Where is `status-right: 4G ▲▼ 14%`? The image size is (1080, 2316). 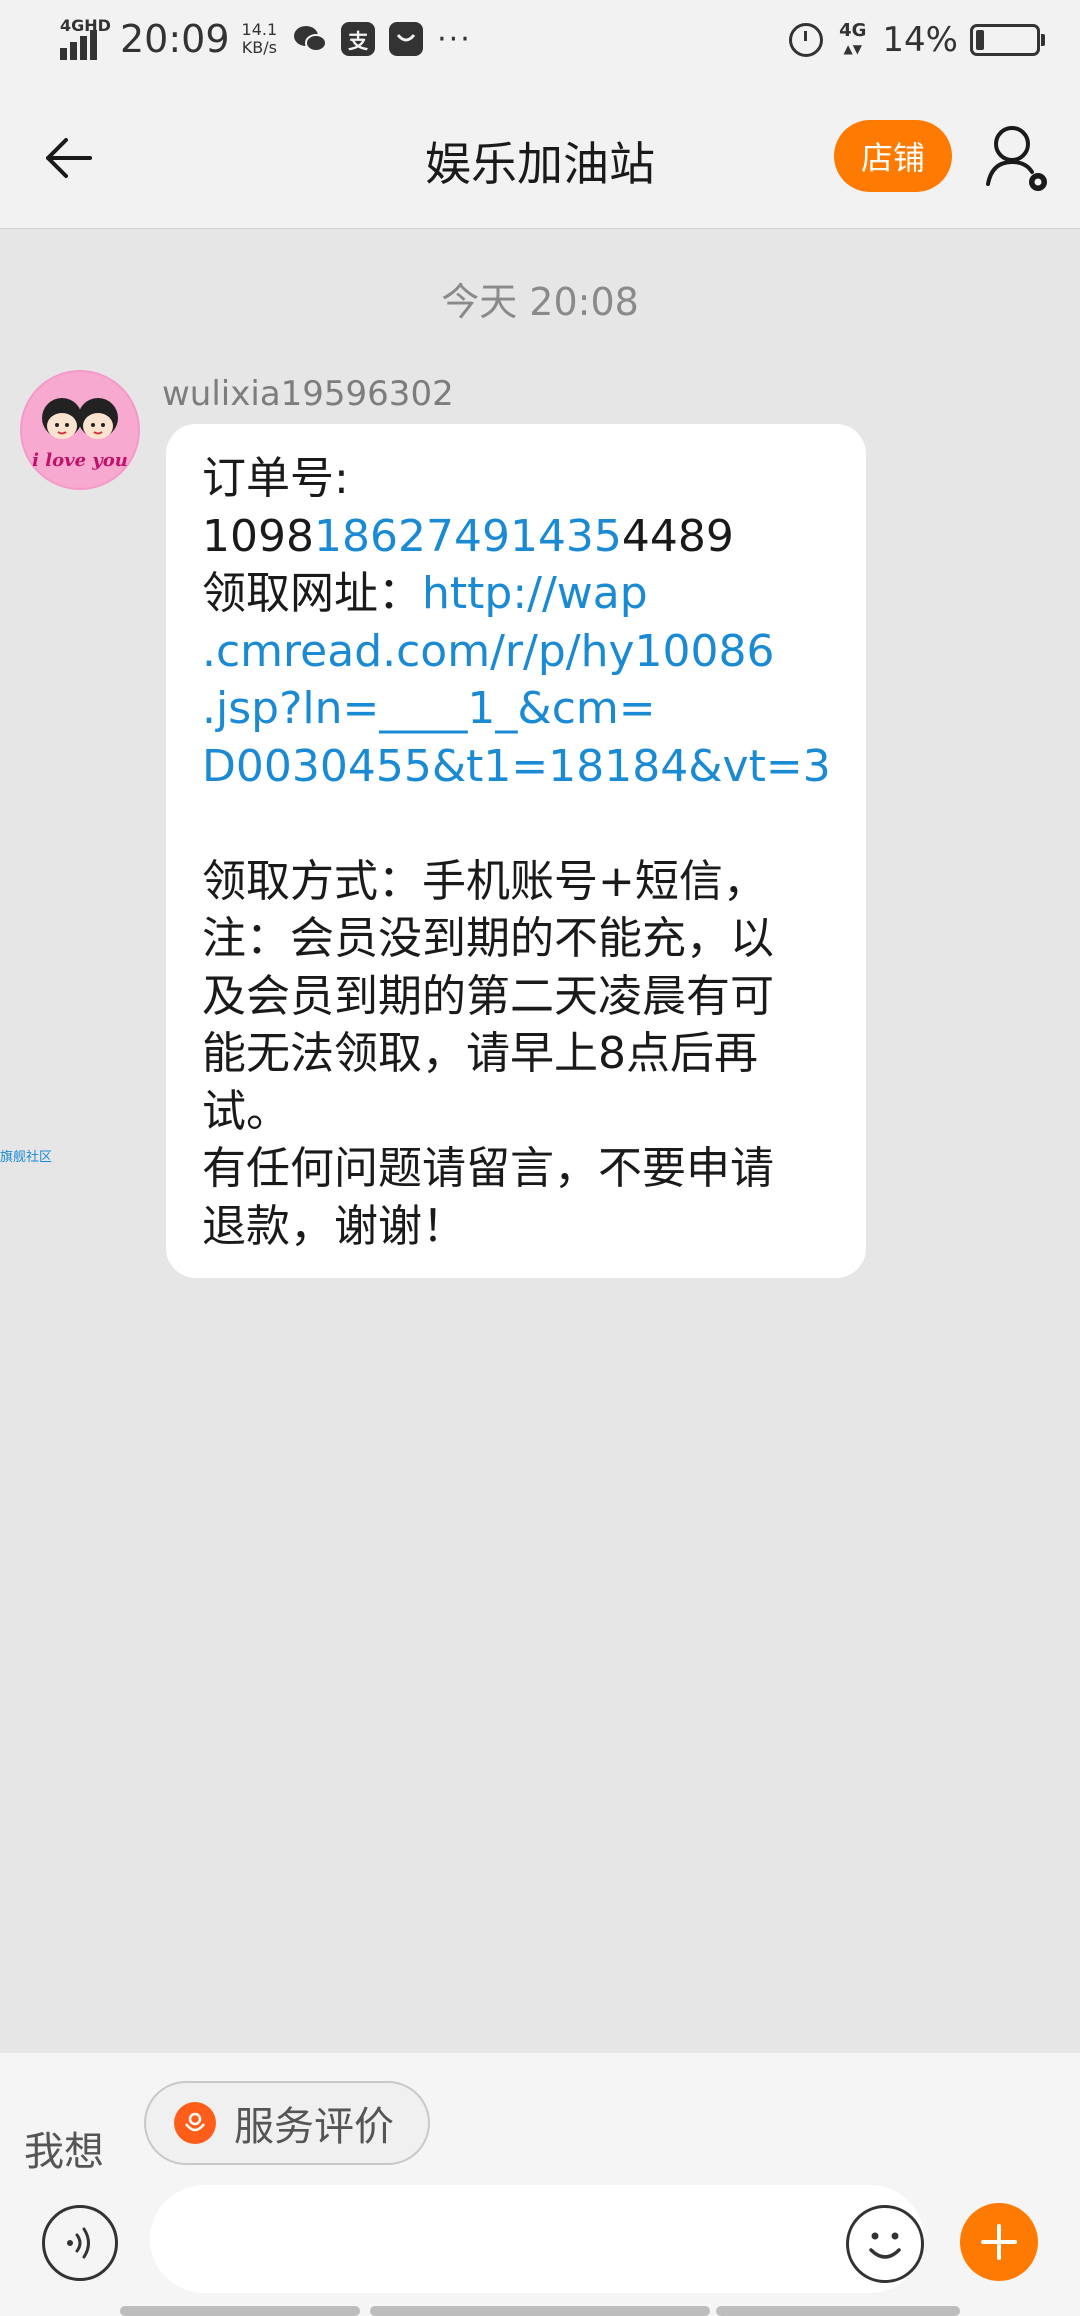 status-right: 4G ▲▼ 14% is located at coordinates (917, 40).